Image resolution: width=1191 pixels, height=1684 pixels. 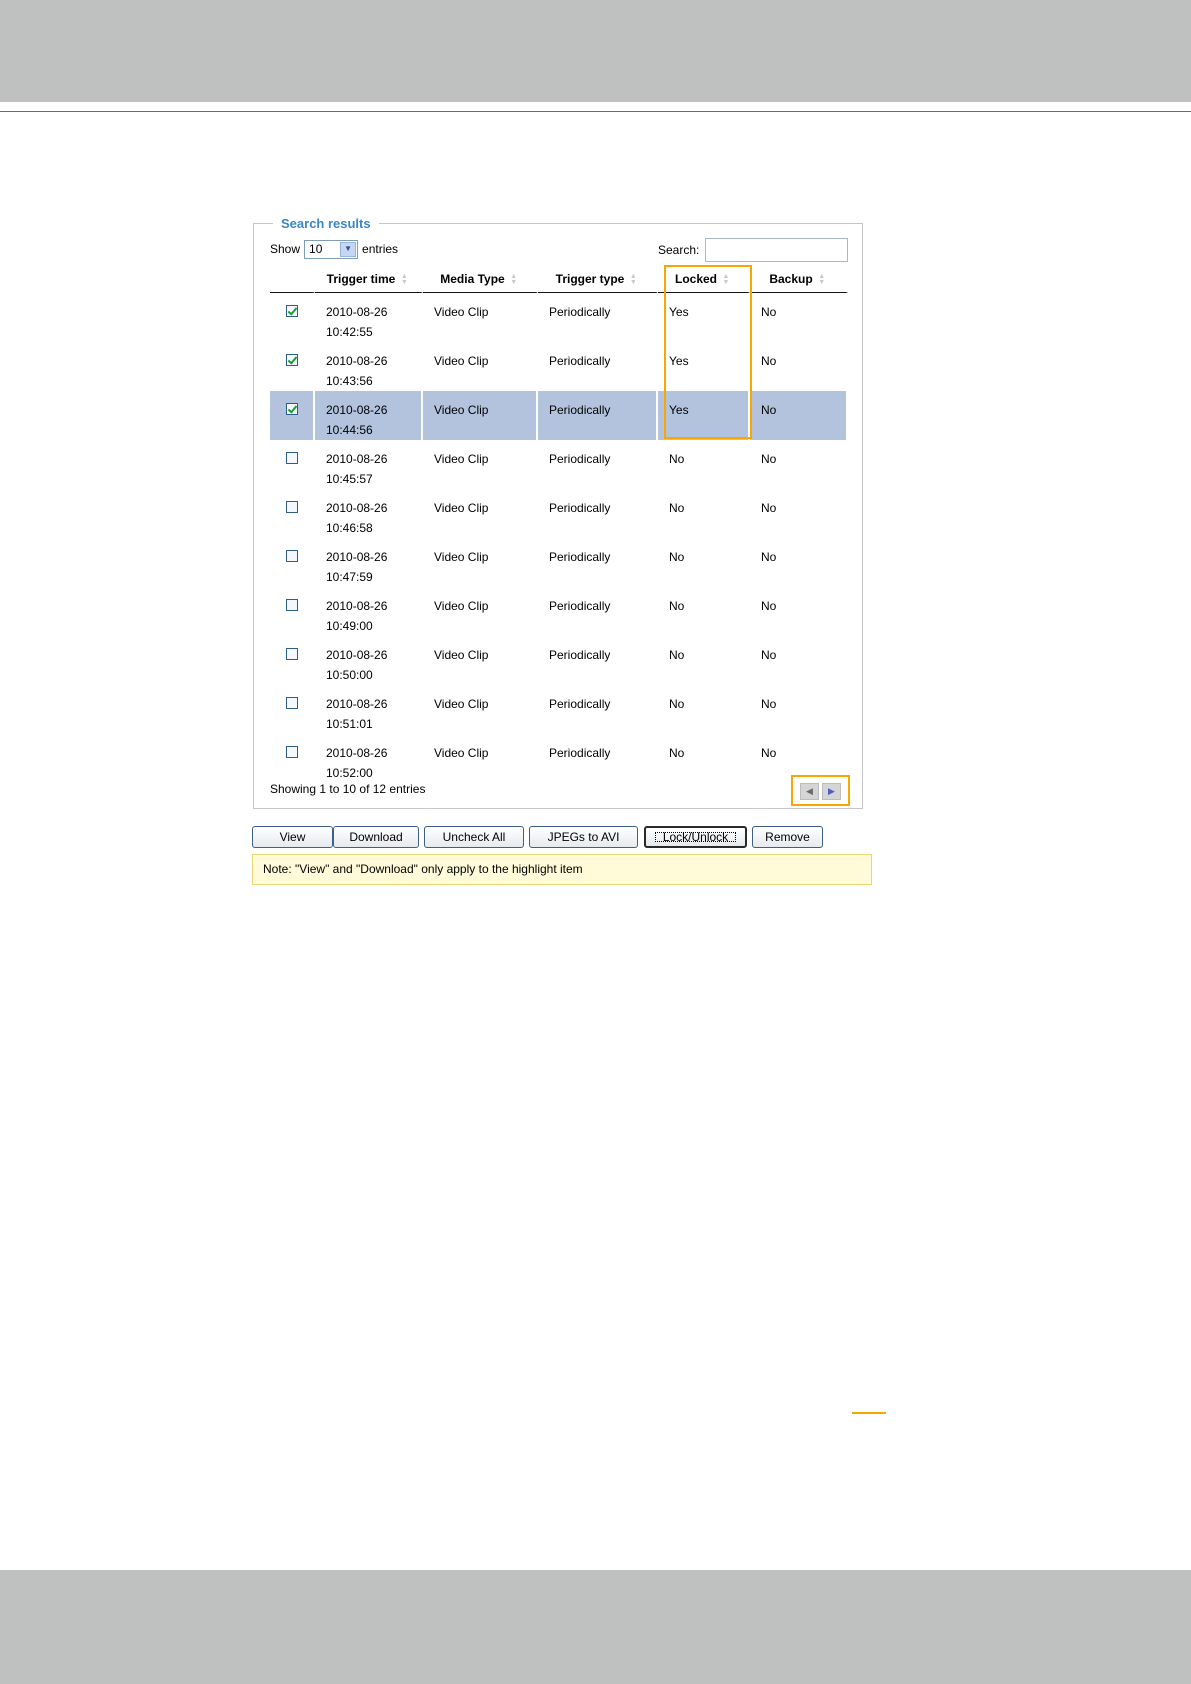 What do you see at coordinates (349, 577) in the screenshot?
I see `trigger-clock: 10:47:59` at bounding box center [349, 577].